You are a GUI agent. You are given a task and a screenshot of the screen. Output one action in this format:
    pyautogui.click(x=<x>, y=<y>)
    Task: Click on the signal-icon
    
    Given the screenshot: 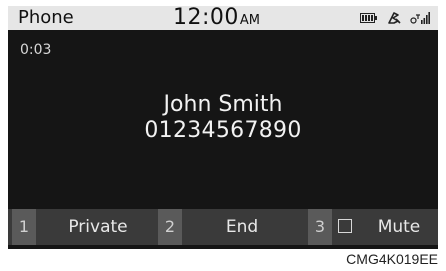 What is the action you would take?
    pyautogui.click(x=420, y=18)
    